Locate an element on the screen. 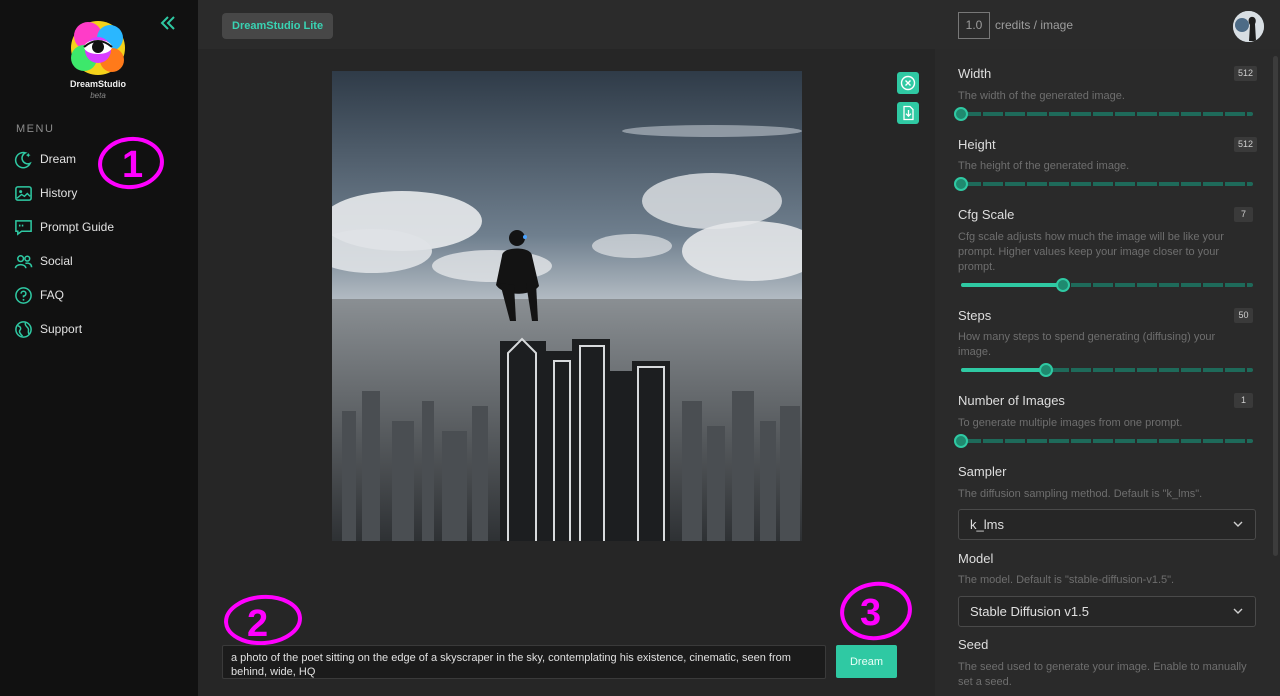  num-images-value: 1 is located at coordinates (1243, 400).